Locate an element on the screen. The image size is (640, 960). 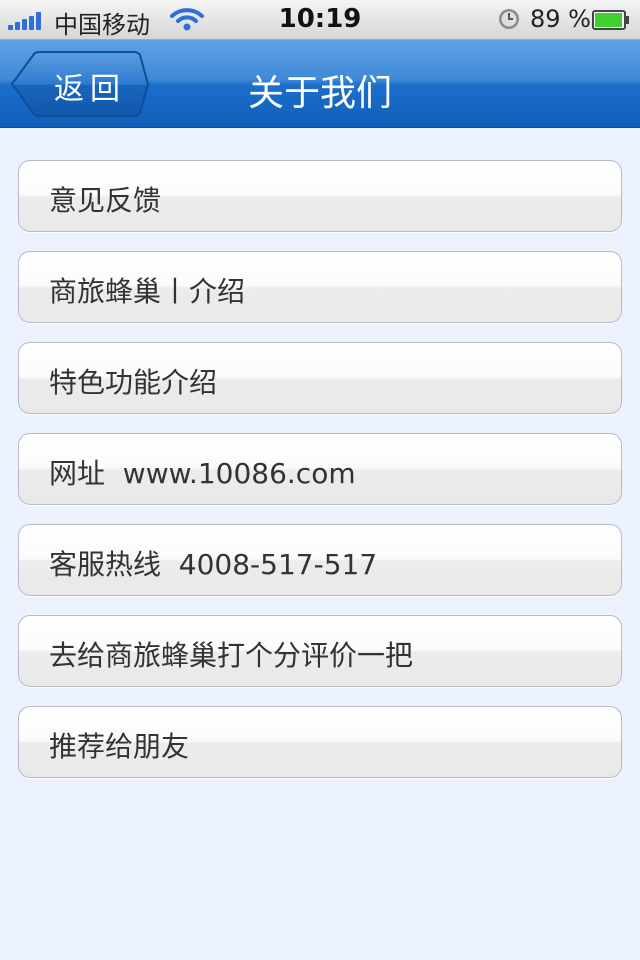
list-item-label: 特色功能介绍 is located at coordinates (133, 382).